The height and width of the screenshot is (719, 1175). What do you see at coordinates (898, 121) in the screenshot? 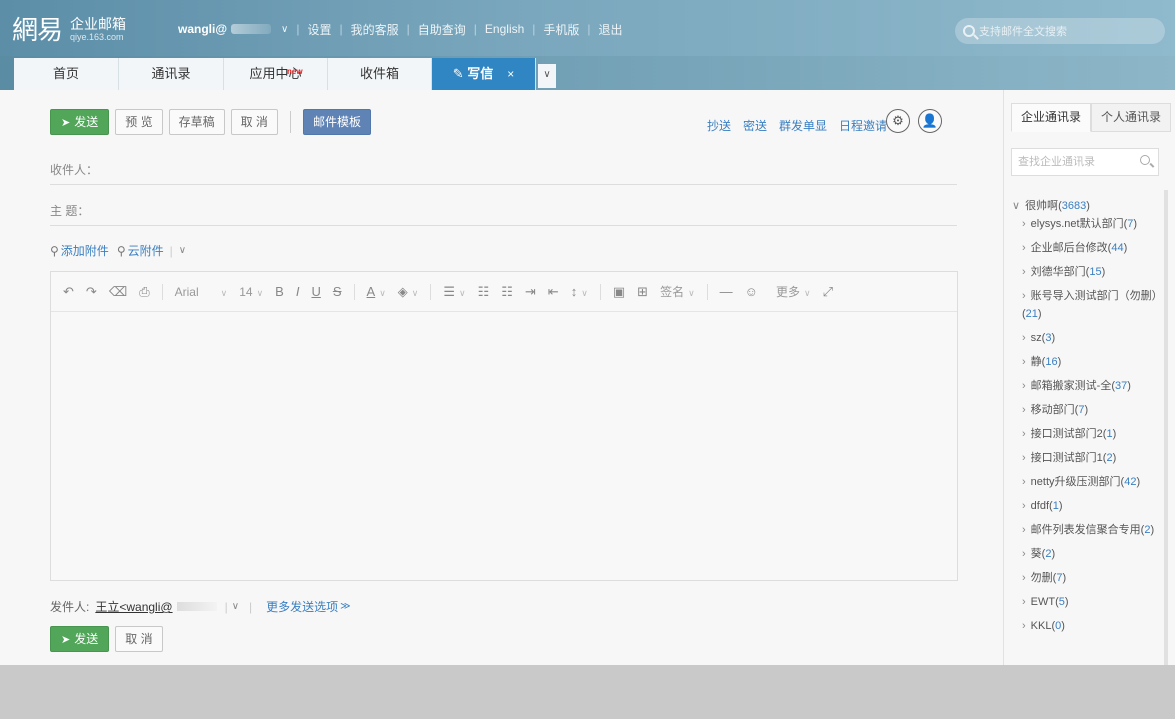
I see `gear-icon: ⚙` at bounding box center [898, 121].